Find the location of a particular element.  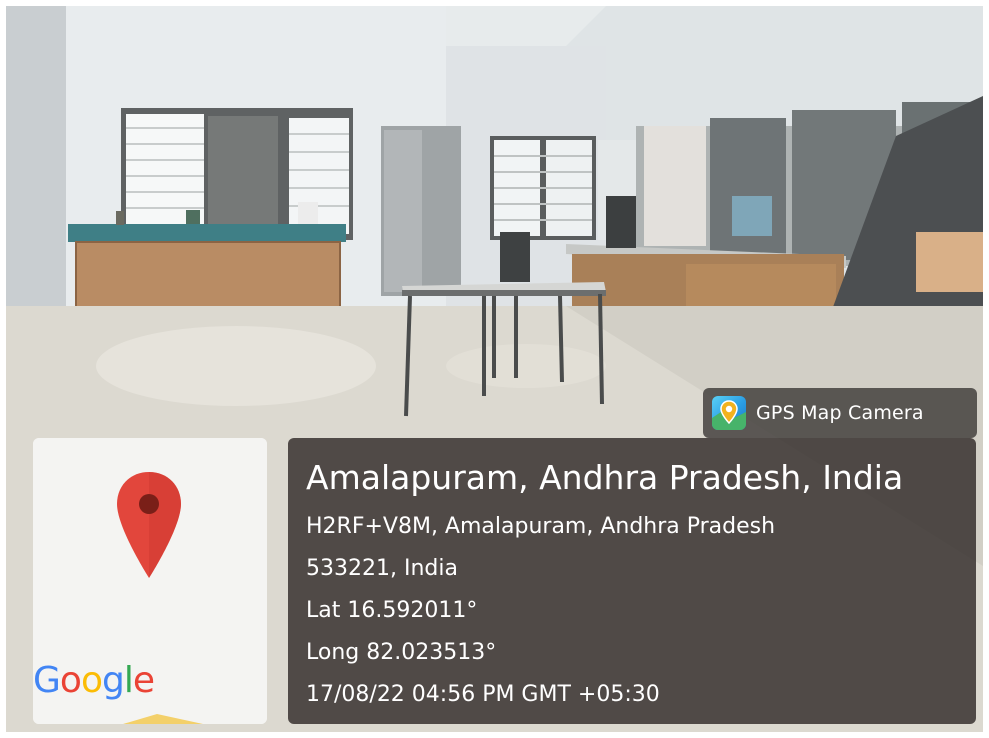

map-pin-icon is located at coordinates (729, 413).